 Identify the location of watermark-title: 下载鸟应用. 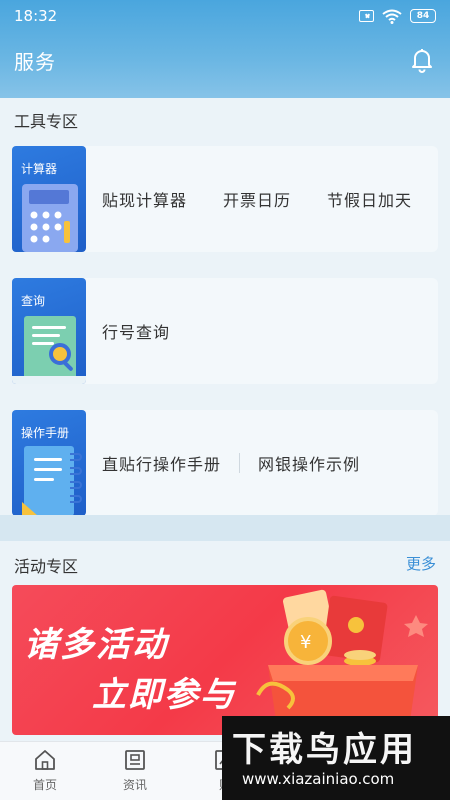
(324, 750).